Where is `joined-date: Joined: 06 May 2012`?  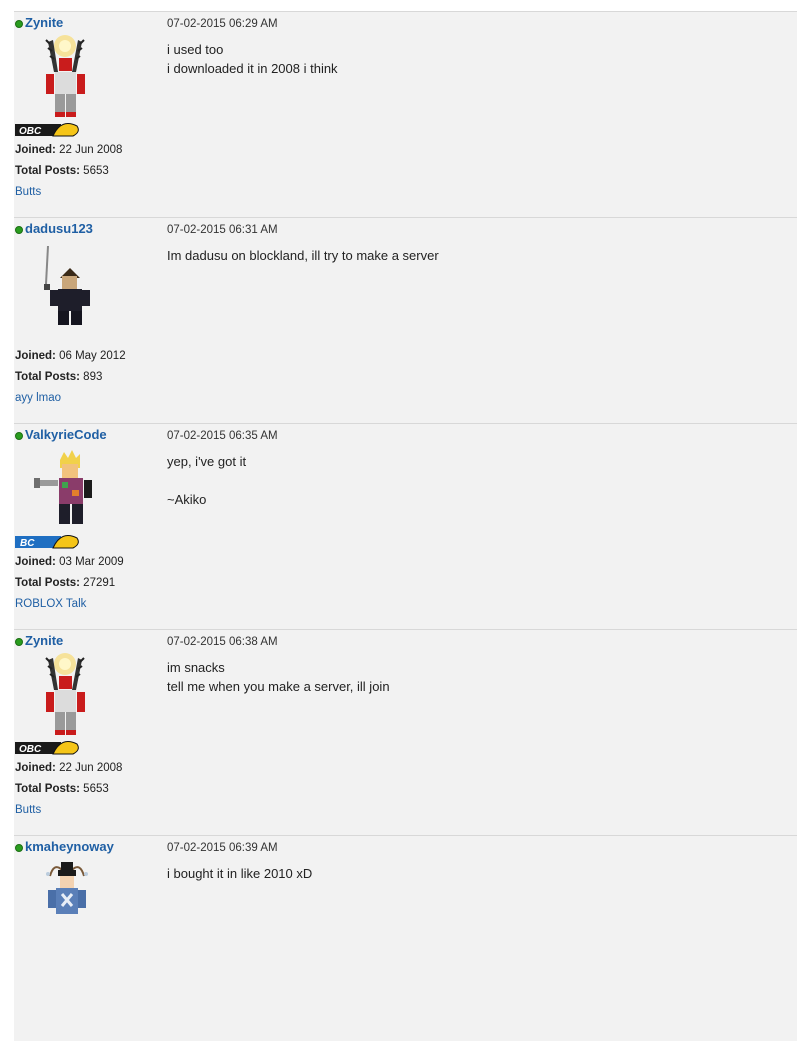 joined-date: Joined: 06 May 2012 is located at coordinates (70, 356).